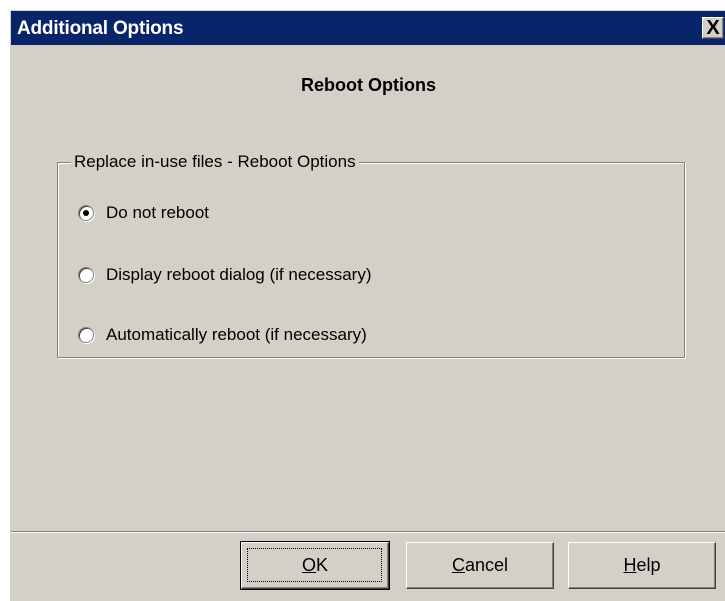 The width and height of the screenshot is (725, 601). I want to click on radio-do-not-reboot: Do not reboot, so click(143, 213).